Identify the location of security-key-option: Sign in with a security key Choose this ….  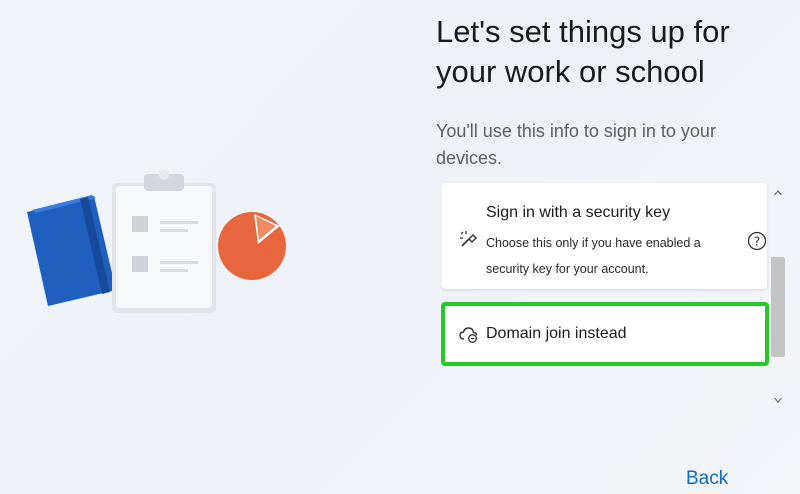
(604, 236).